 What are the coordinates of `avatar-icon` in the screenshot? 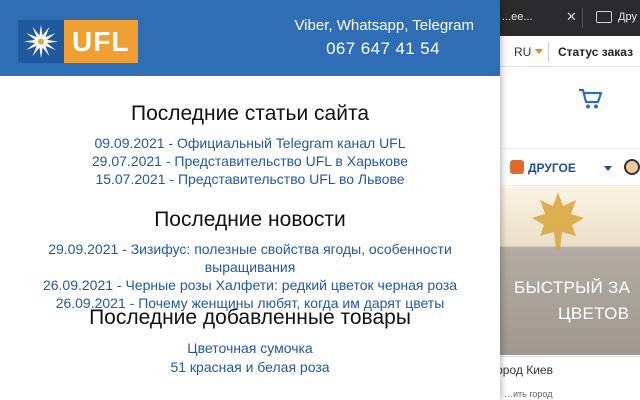 It's located at (632, 167).